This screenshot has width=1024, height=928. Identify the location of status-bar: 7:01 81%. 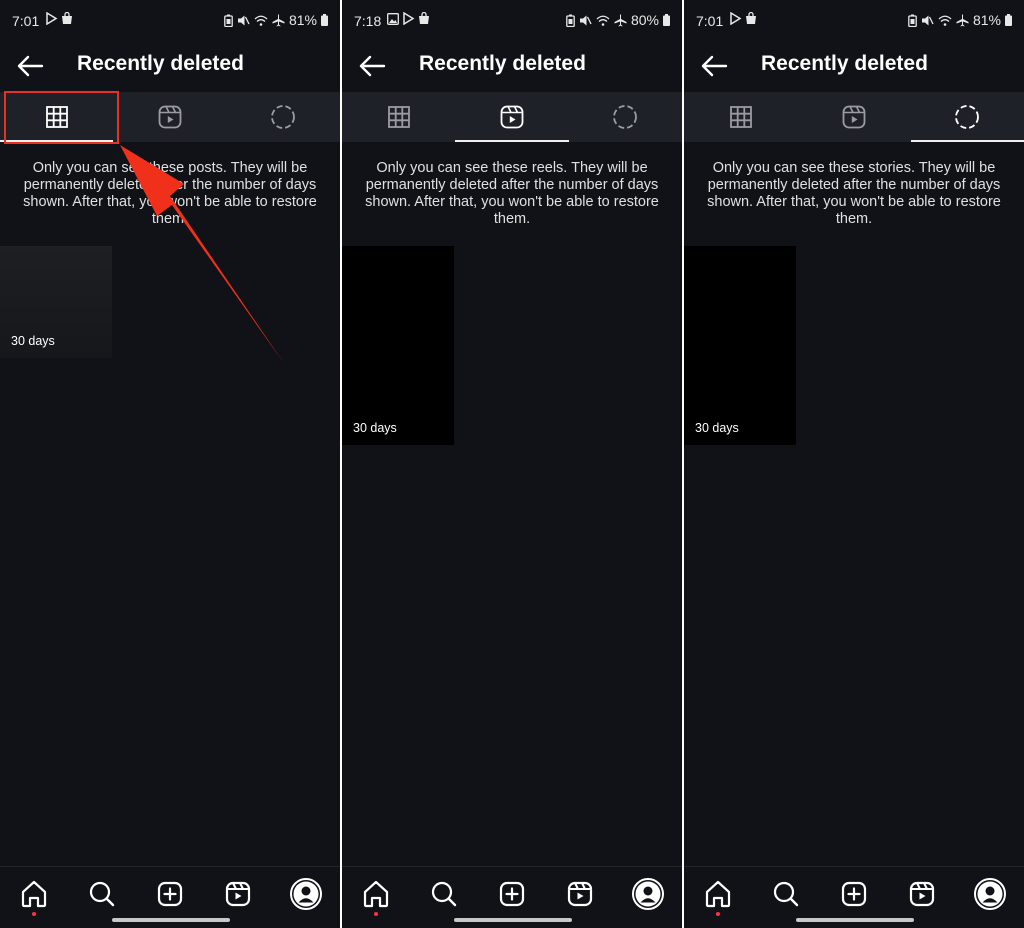
(170, 21).